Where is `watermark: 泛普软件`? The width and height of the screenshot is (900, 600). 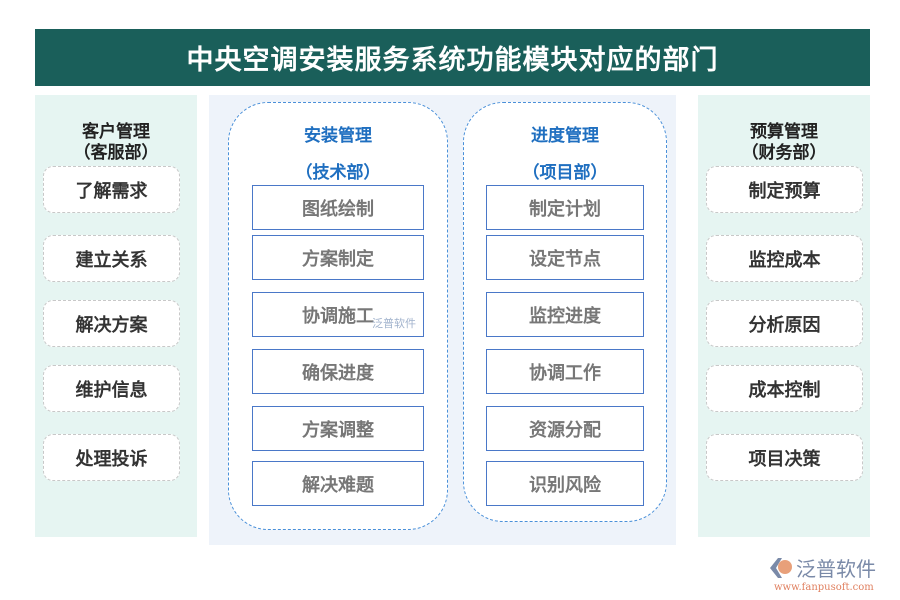
watermark: 泛普软件 is located at coordinates (394, 323).